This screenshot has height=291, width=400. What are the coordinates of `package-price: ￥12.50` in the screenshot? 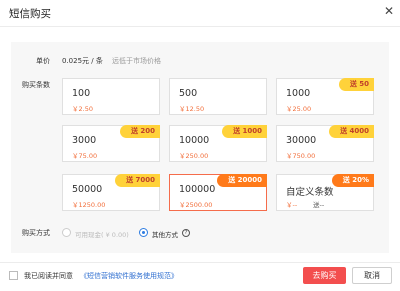 It's located at (192, 109).